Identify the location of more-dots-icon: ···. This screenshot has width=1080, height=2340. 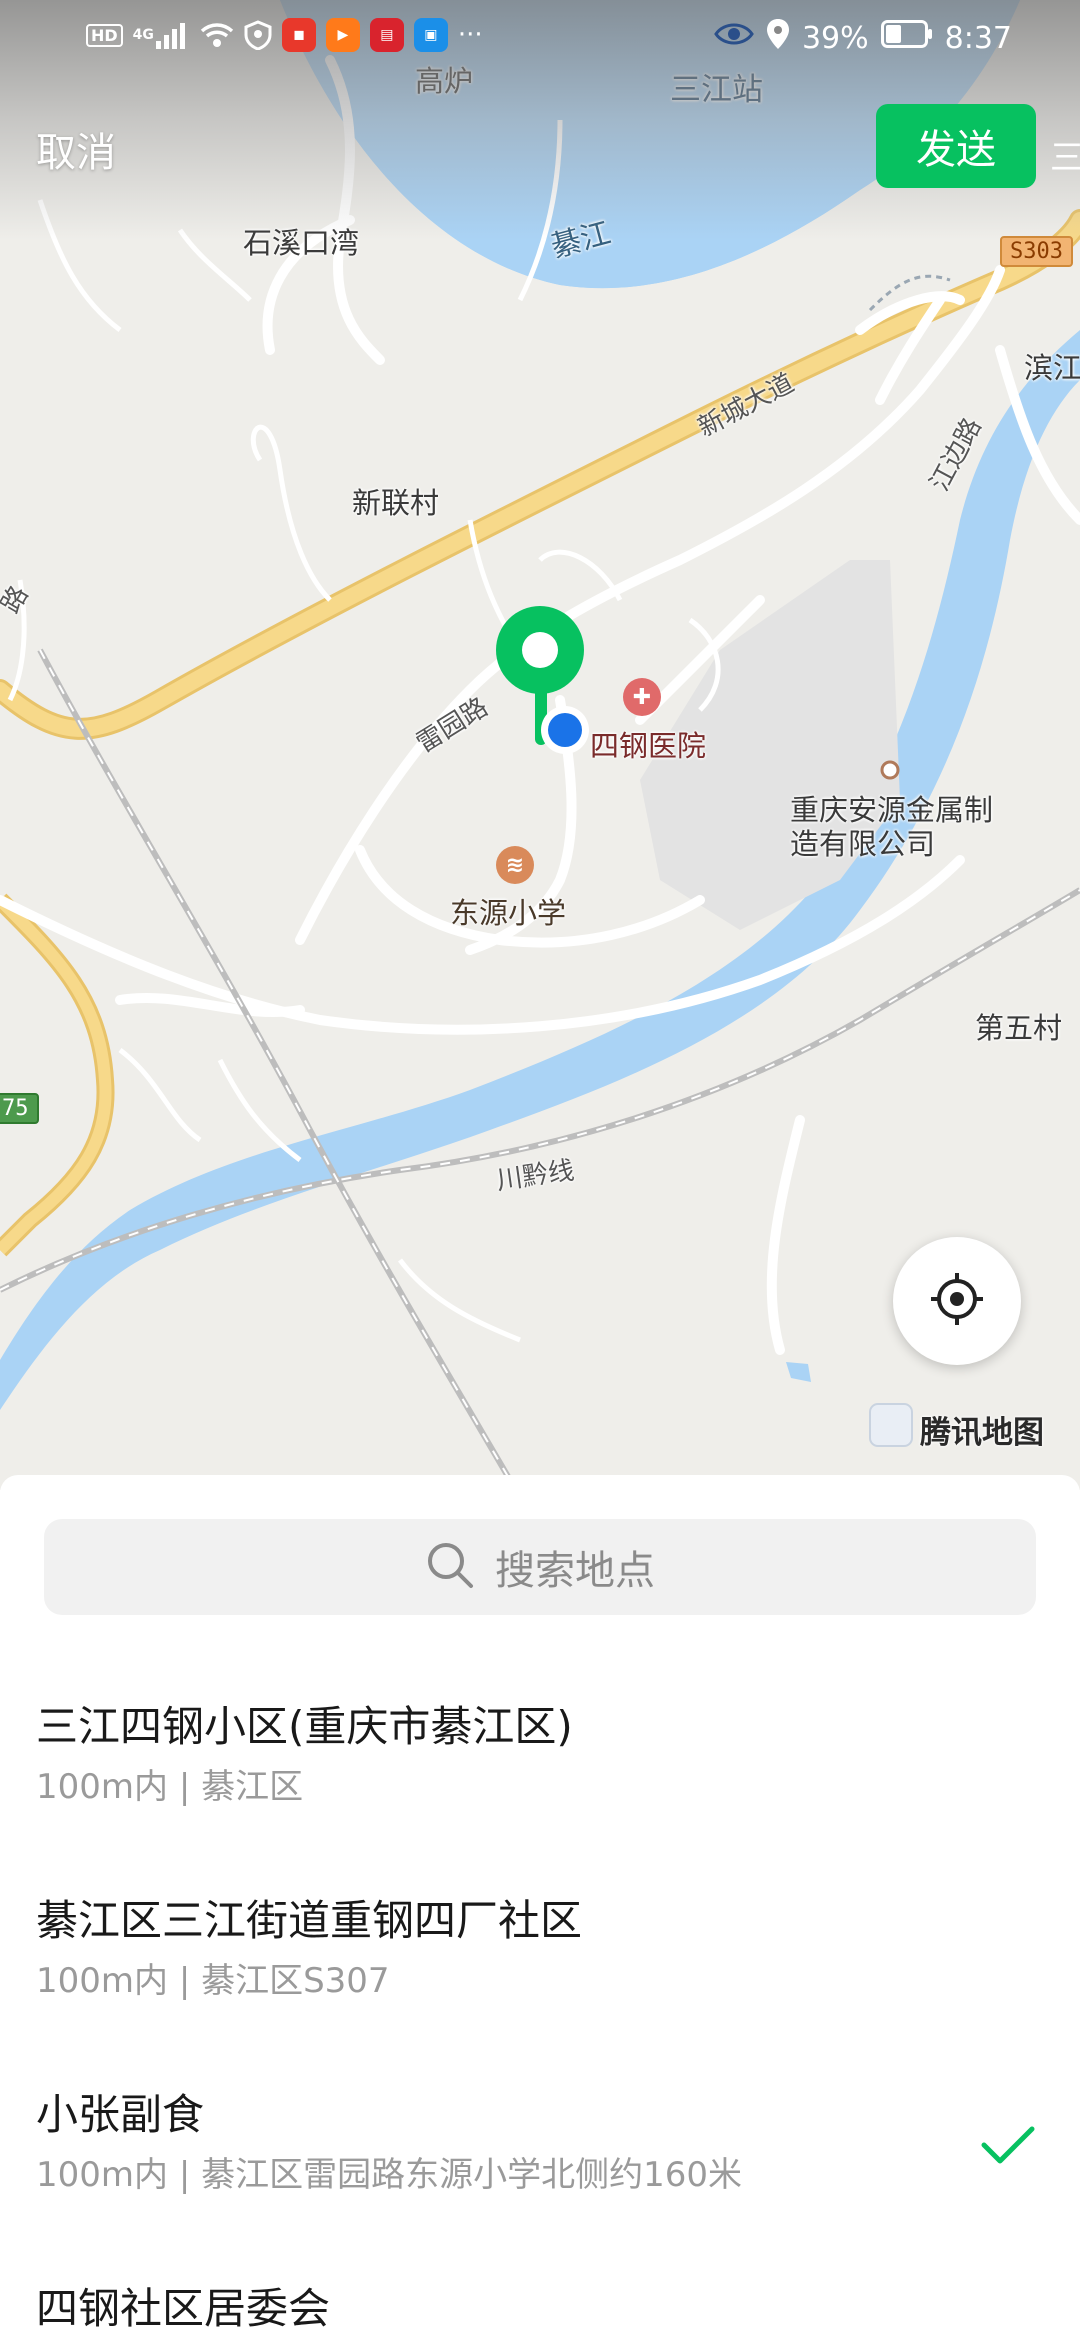
(470, 35).